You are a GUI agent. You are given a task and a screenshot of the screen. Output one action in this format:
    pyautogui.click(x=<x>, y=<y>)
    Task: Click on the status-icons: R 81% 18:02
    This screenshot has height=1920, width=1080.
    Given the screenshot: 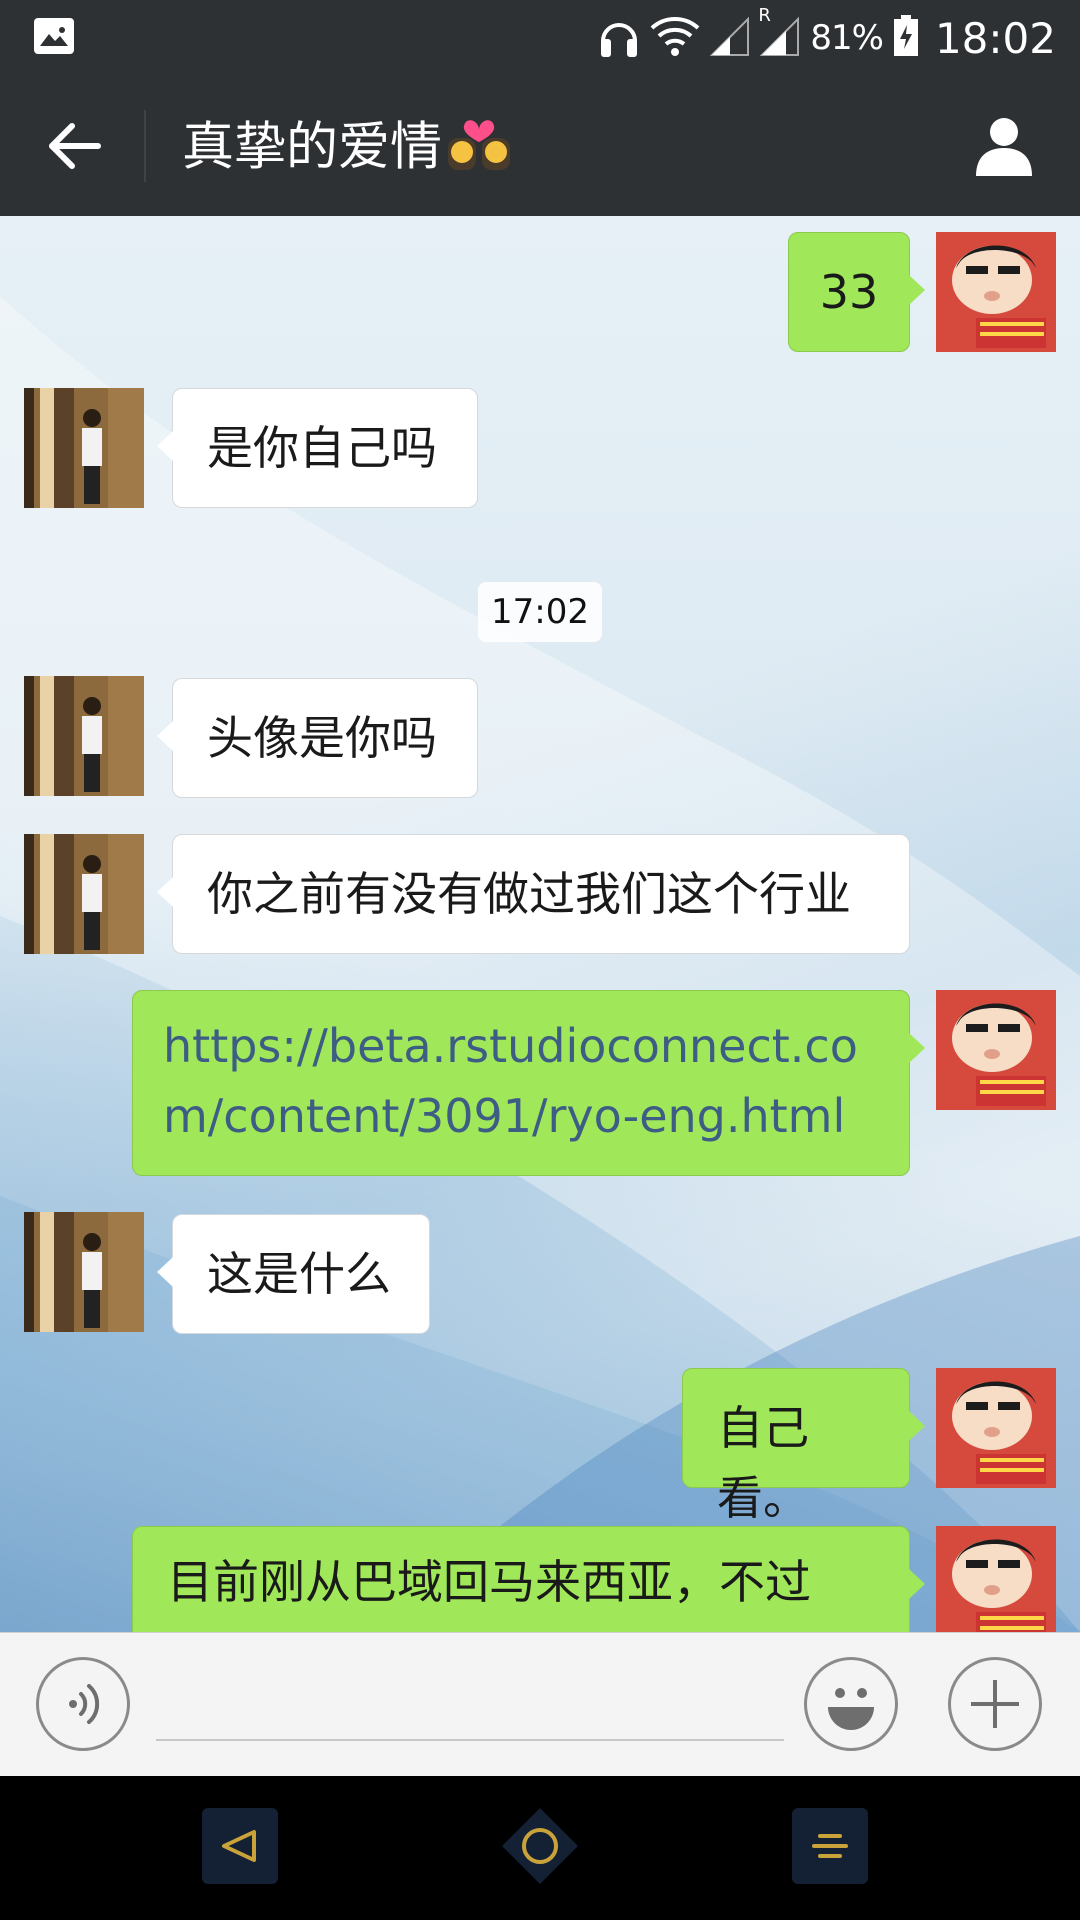 What is the action you would take?
    pyautogui.click(x=827, y=38)
    